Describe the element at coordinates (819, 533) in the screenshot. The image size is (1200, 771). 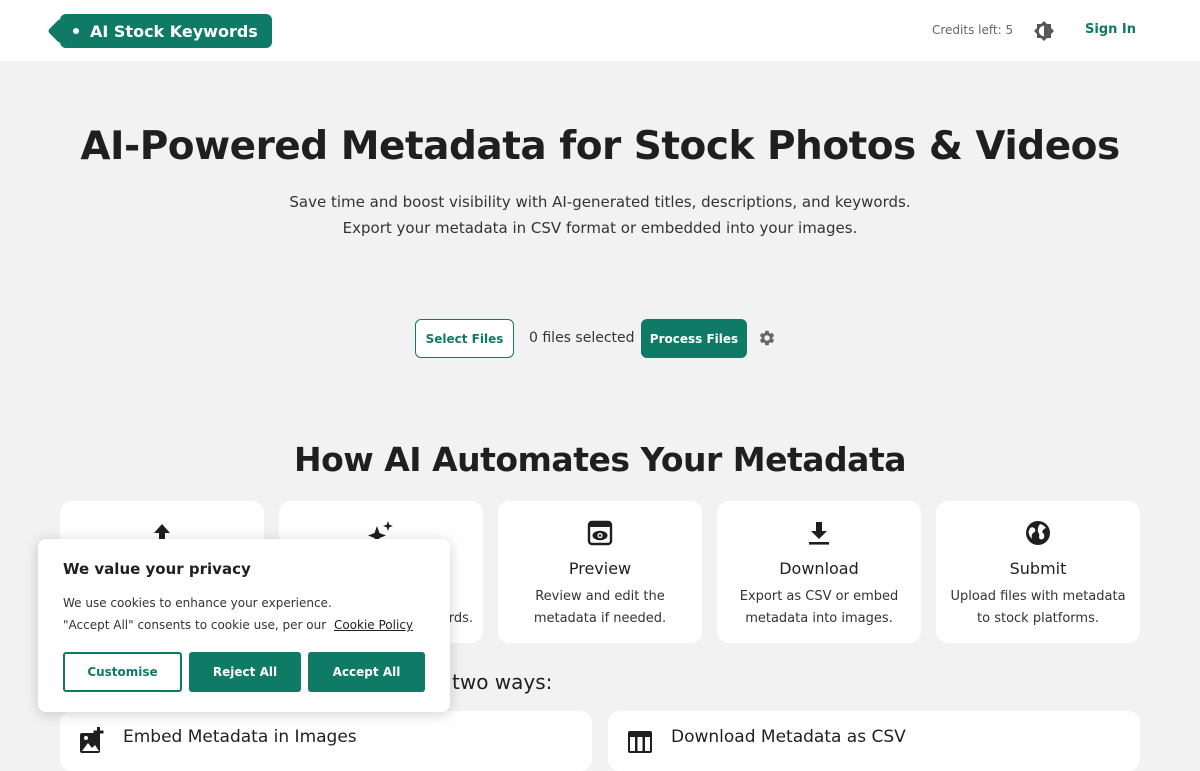
I see `download-icon` at that location.